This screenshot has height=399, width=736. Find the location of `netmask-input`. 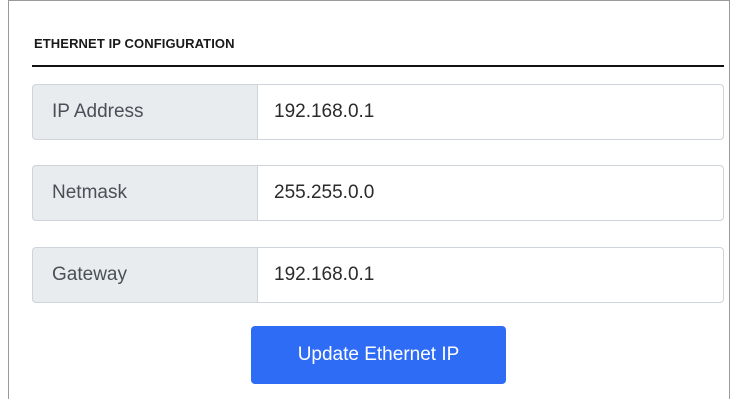

netmask-input is located at coordinates (490, 193).